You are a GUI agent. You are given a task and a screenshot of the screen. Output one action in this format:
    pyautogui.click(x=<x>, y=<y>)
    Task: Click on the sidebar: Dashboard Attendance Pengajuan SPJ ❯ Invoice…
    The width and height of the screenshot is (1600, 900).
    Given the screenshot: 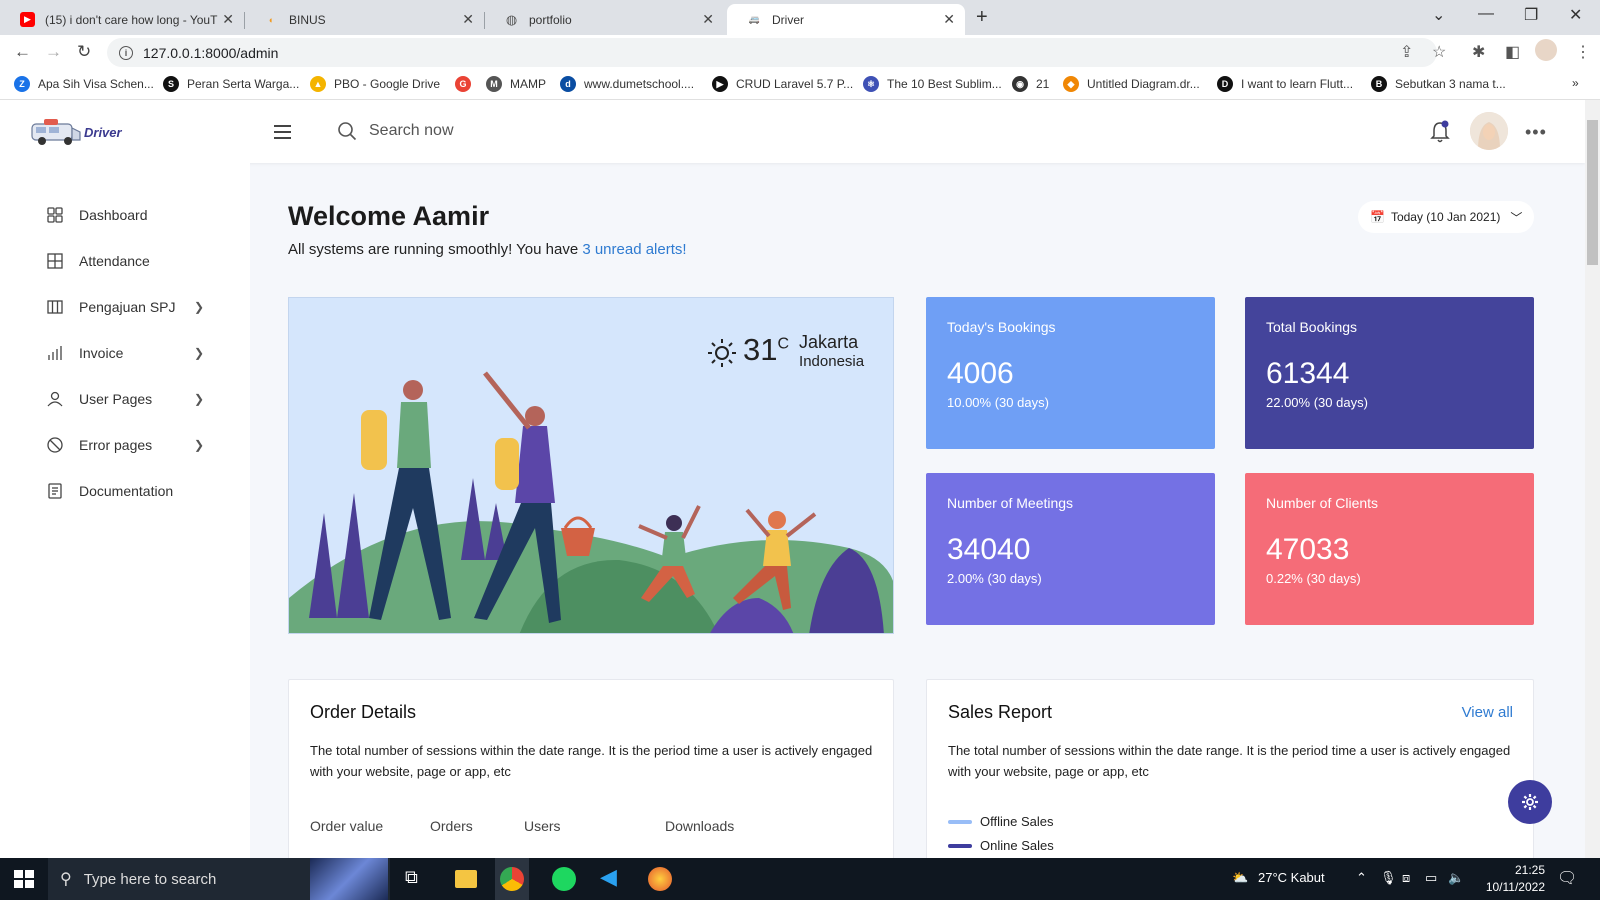 What is the action you would take?
    pyautogui.click(x=125, y=510)
    